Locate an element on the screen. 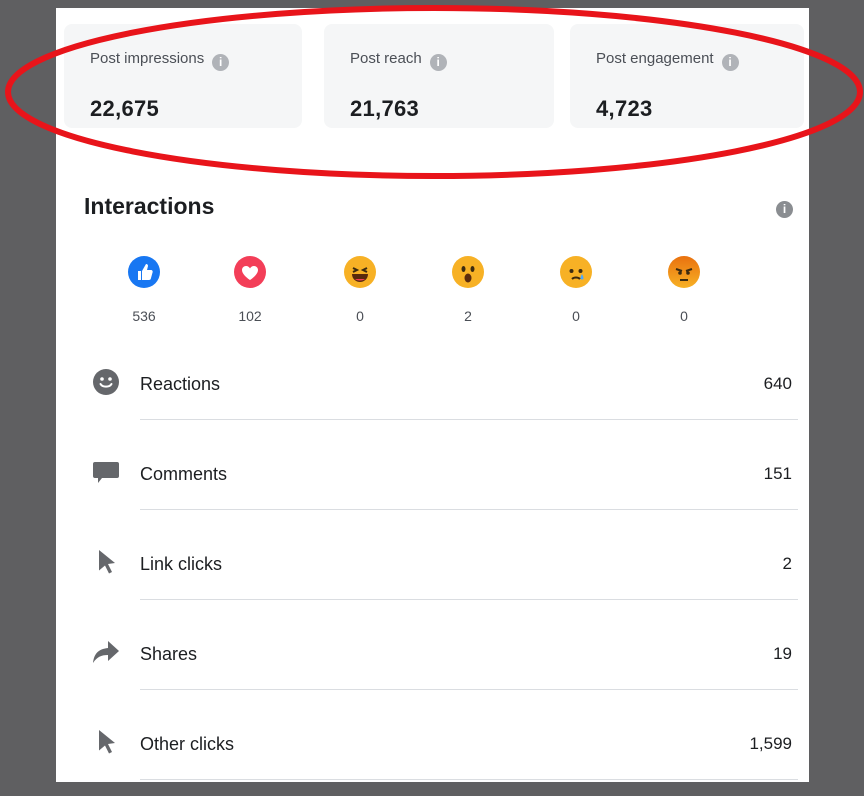 The image size is (864, 796). stat-label: Post impressions i is located at coordinates (160, 60).